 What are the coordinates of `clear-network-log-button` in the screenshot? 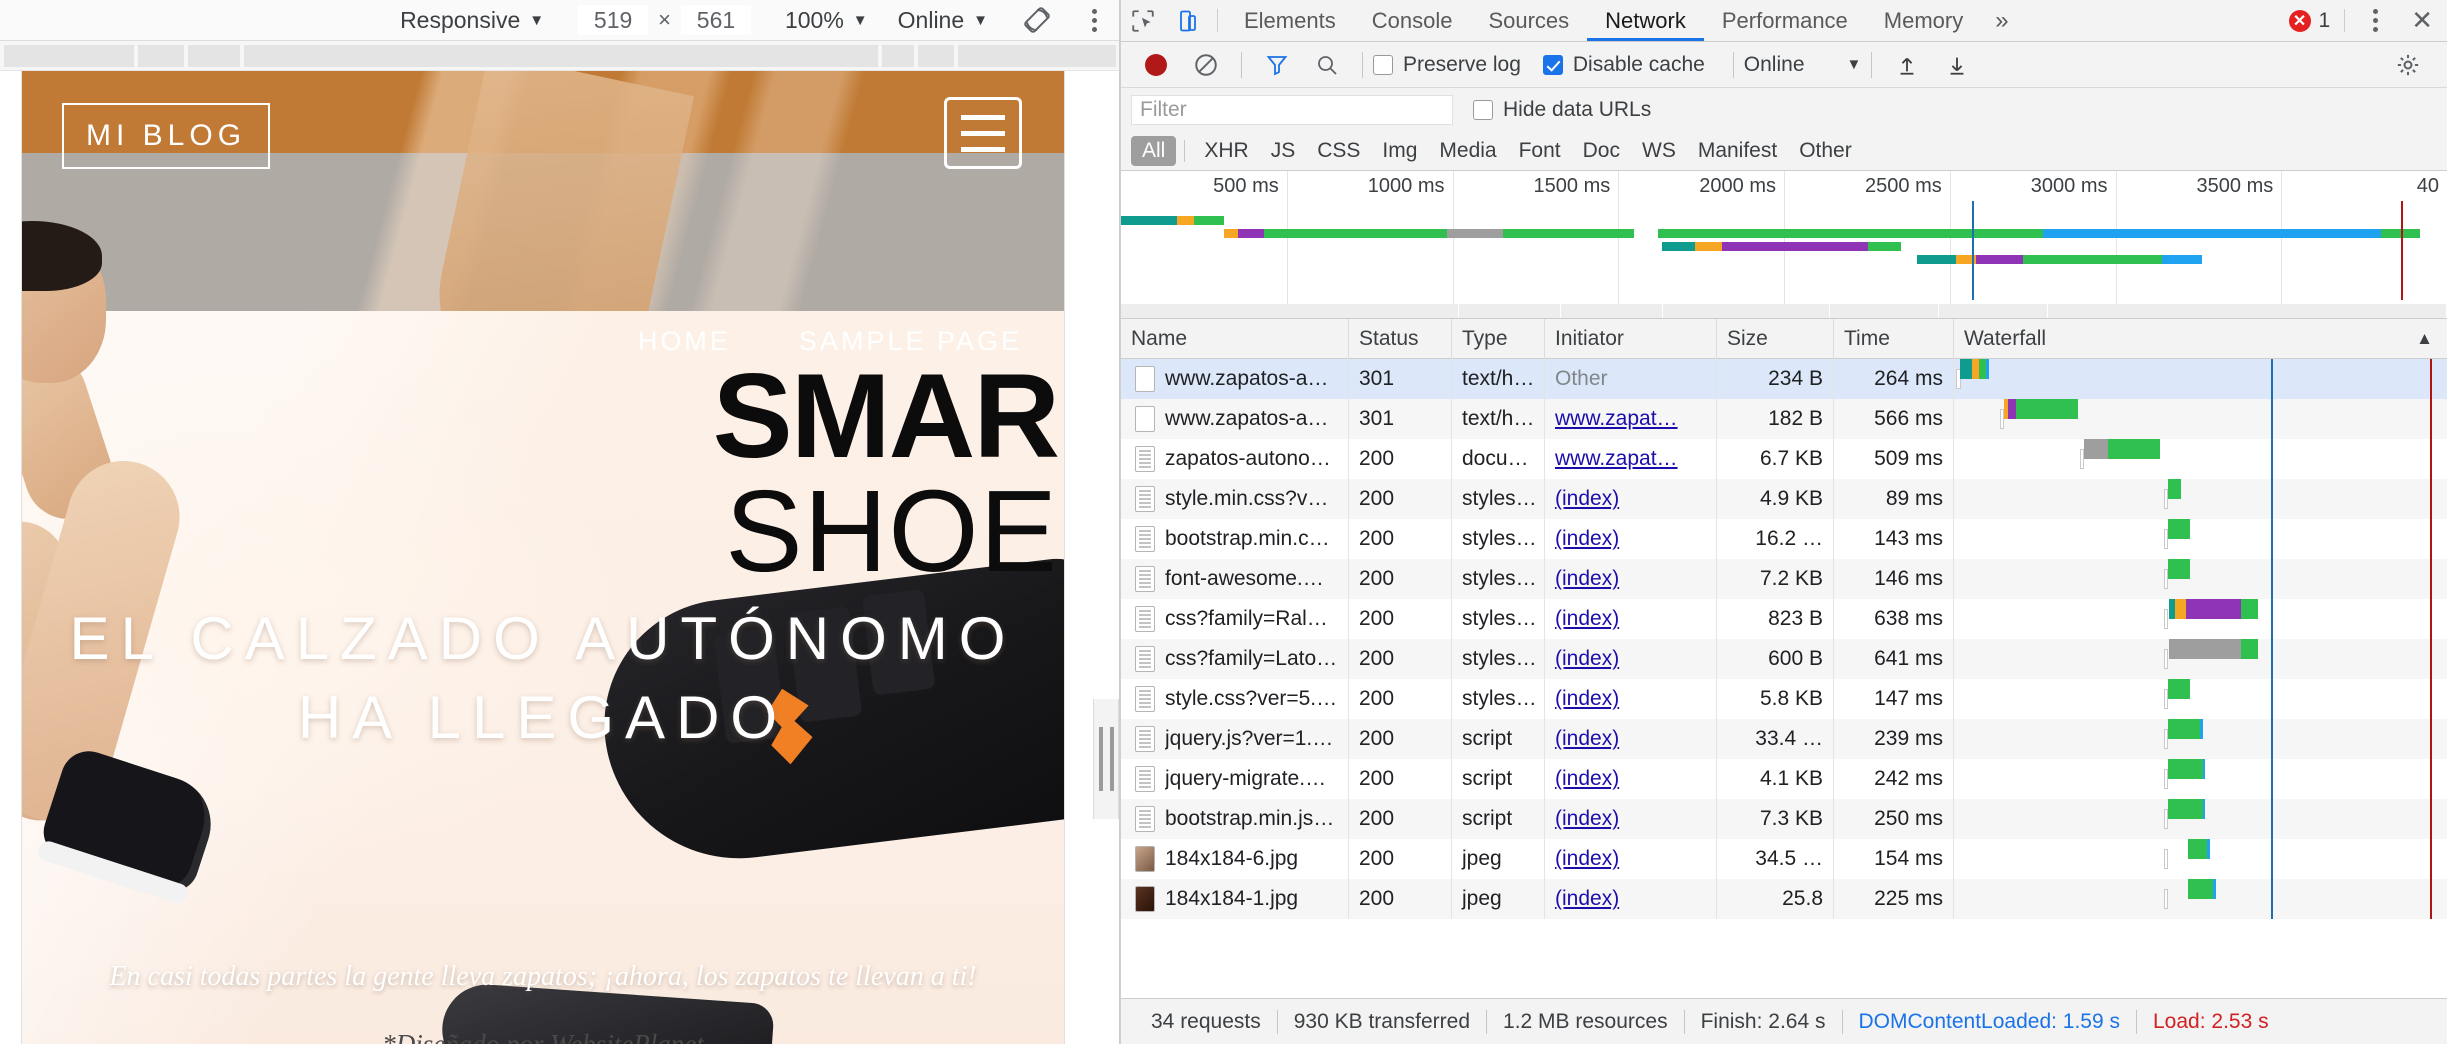 It's located at (1206, 65).